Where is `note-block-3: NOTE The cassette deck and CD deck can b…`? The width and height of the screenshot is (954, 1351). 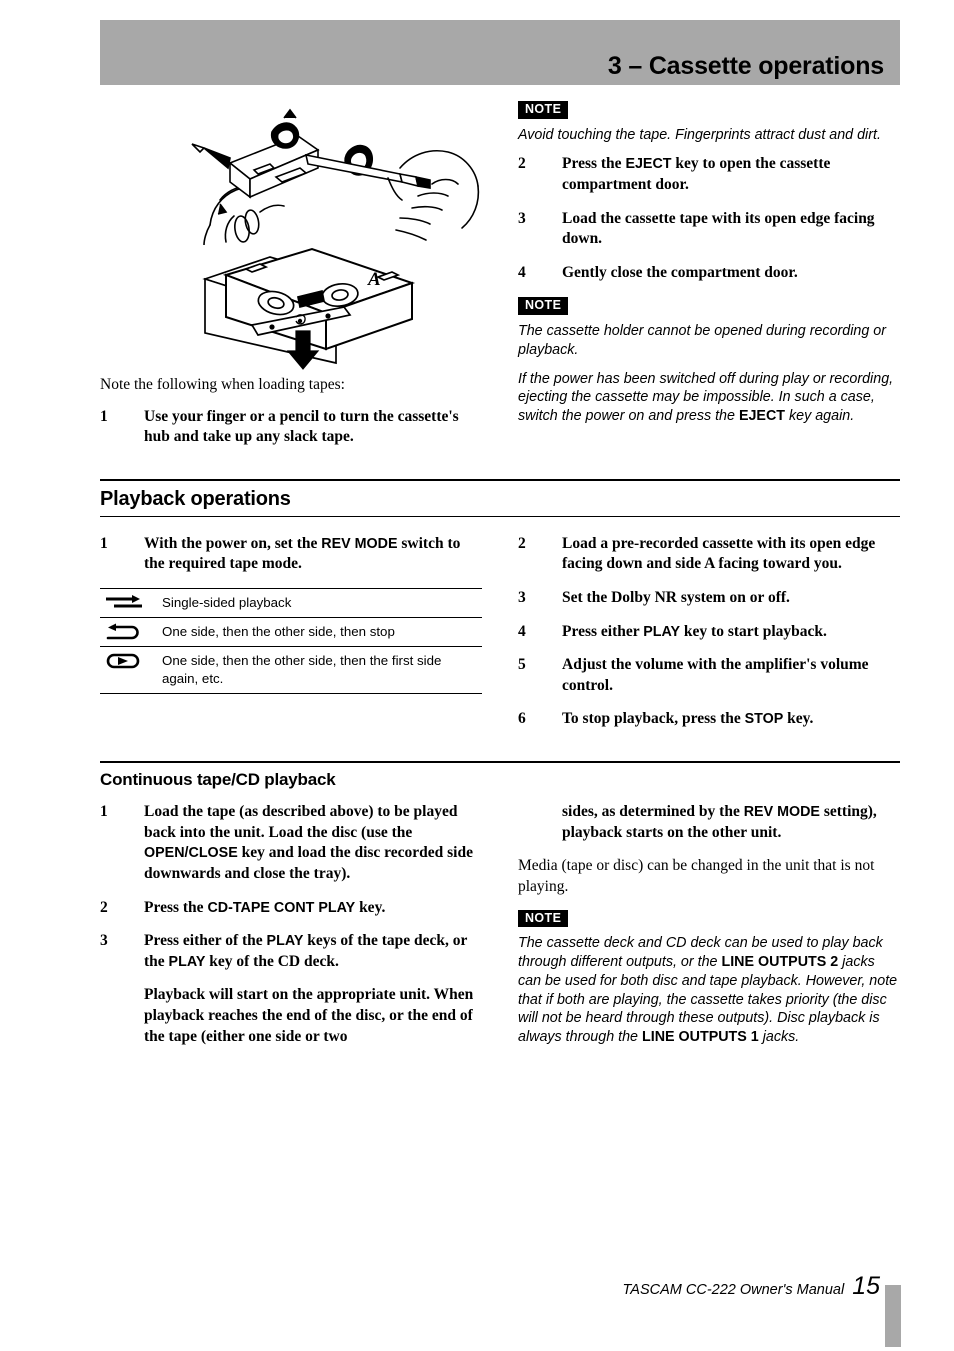 note-block-3: NOTE The cassette deck and CD deck can b… is located at coordinates (709, 978).